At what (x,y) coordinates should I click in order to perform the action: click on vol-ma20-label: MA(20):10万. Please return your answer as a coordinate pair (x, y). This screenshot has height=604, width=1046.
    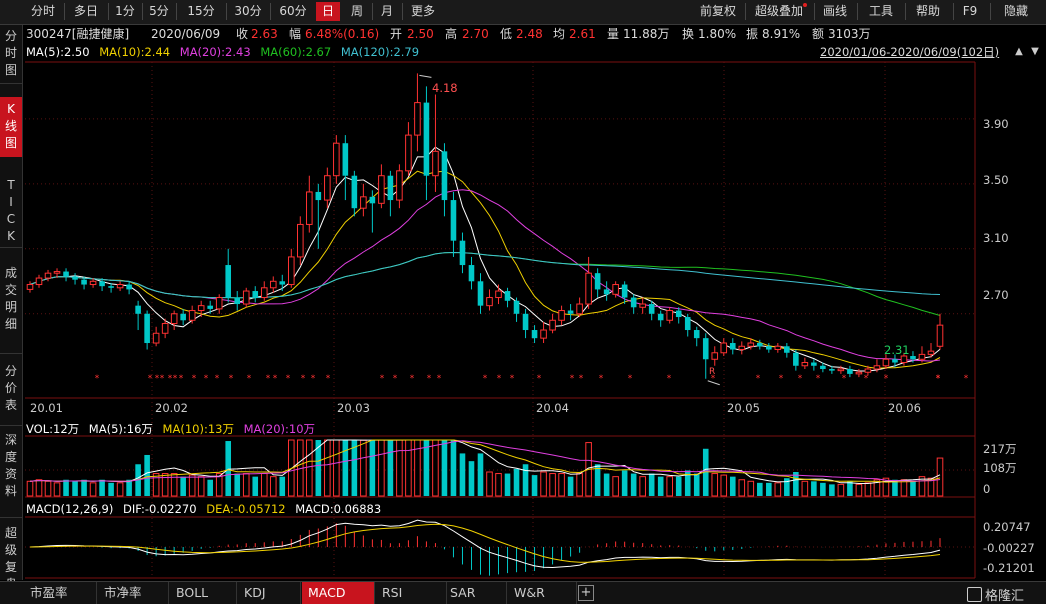
    Looking at the image, I should click on (279, 429).